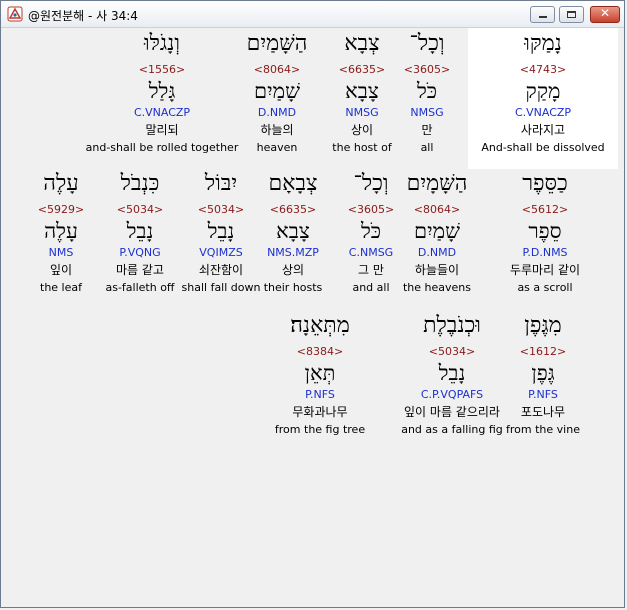 Image resolution: width=627 pixels, height=610 pixels. I want to click on word-block: עָלֶה <5929> עָלֶה NMS 잎이 the leaf, so click(70, 233).